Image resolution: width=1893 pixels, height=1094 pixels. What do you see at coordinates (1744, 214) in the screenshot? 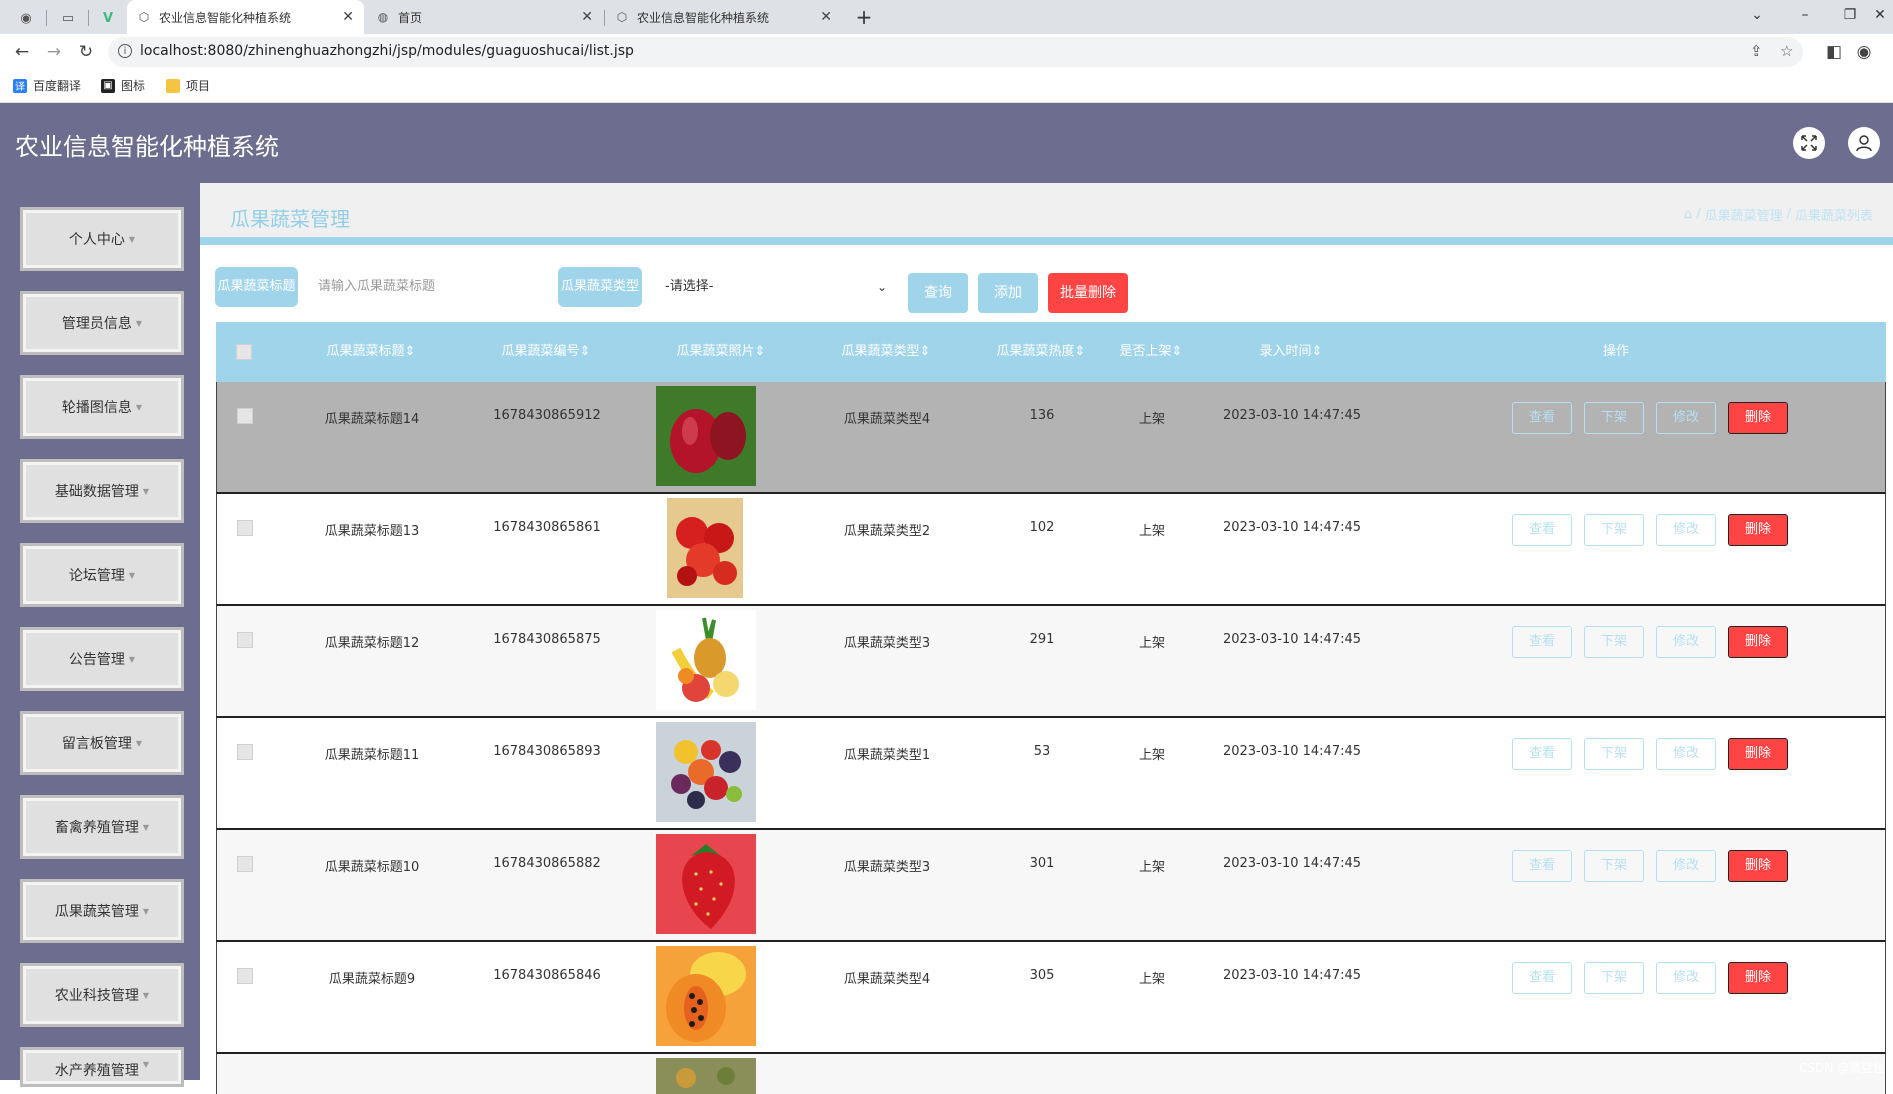
I see `breadcrumb-item: 瓜果蔬菜管理` at bounding box center [1744, 214].